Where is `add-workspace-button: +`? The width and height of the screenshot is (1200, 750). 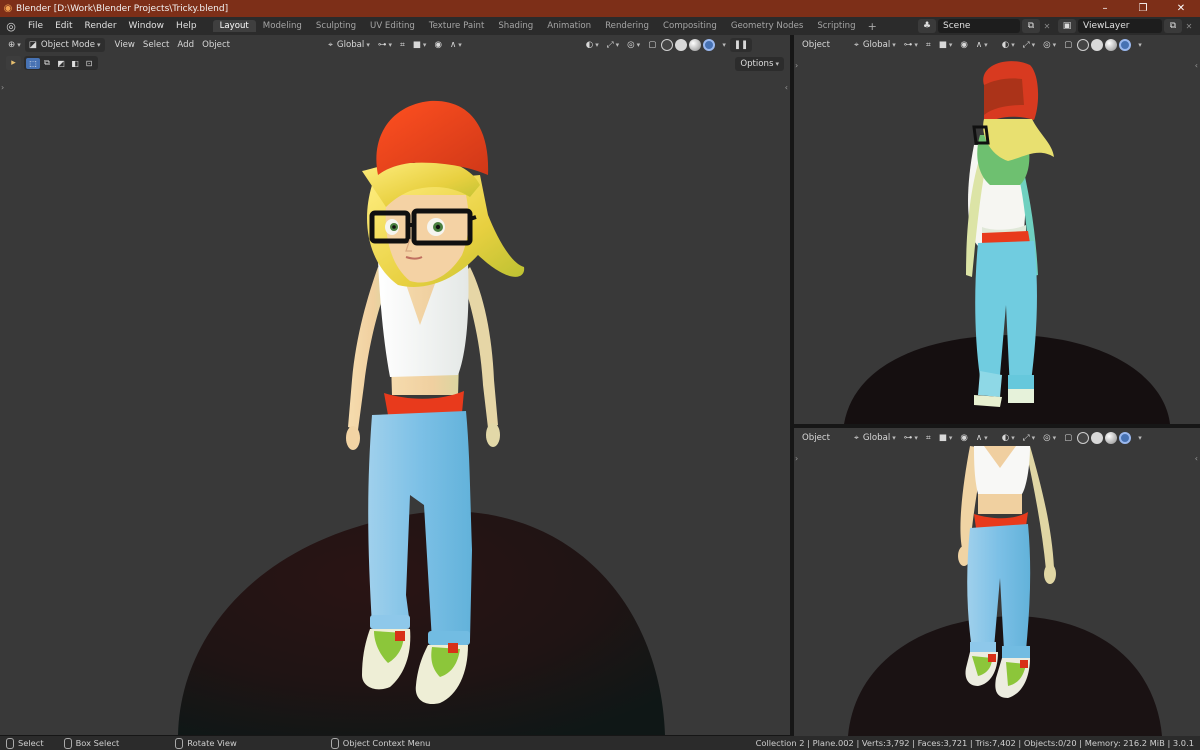 add-workspace-button: + is located at coordinates (872, 26).